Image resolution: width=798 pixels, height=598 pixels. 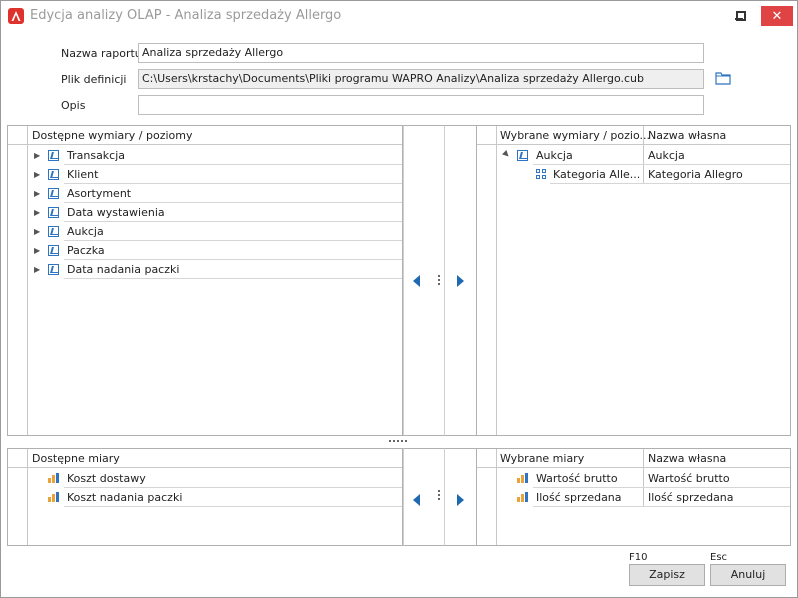 I want to click on definition-file-label: Plik definicji, so click(x=94, y=79).